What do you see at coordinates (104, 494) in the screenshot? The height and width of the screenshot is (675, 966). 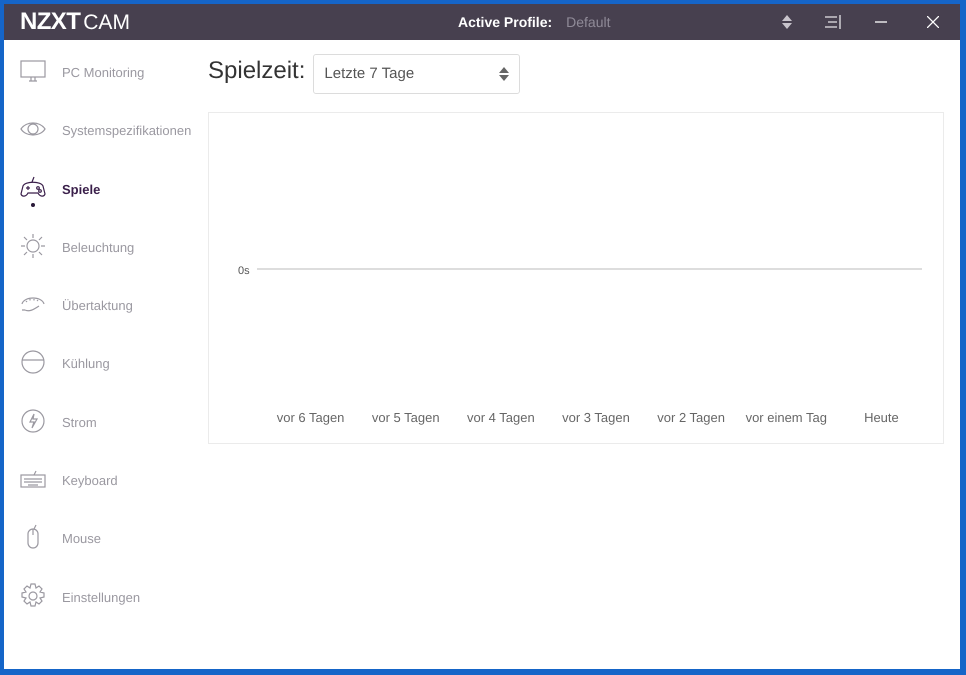 I see `sidebar-item: Keyboard` at bounding box center [104, 494].